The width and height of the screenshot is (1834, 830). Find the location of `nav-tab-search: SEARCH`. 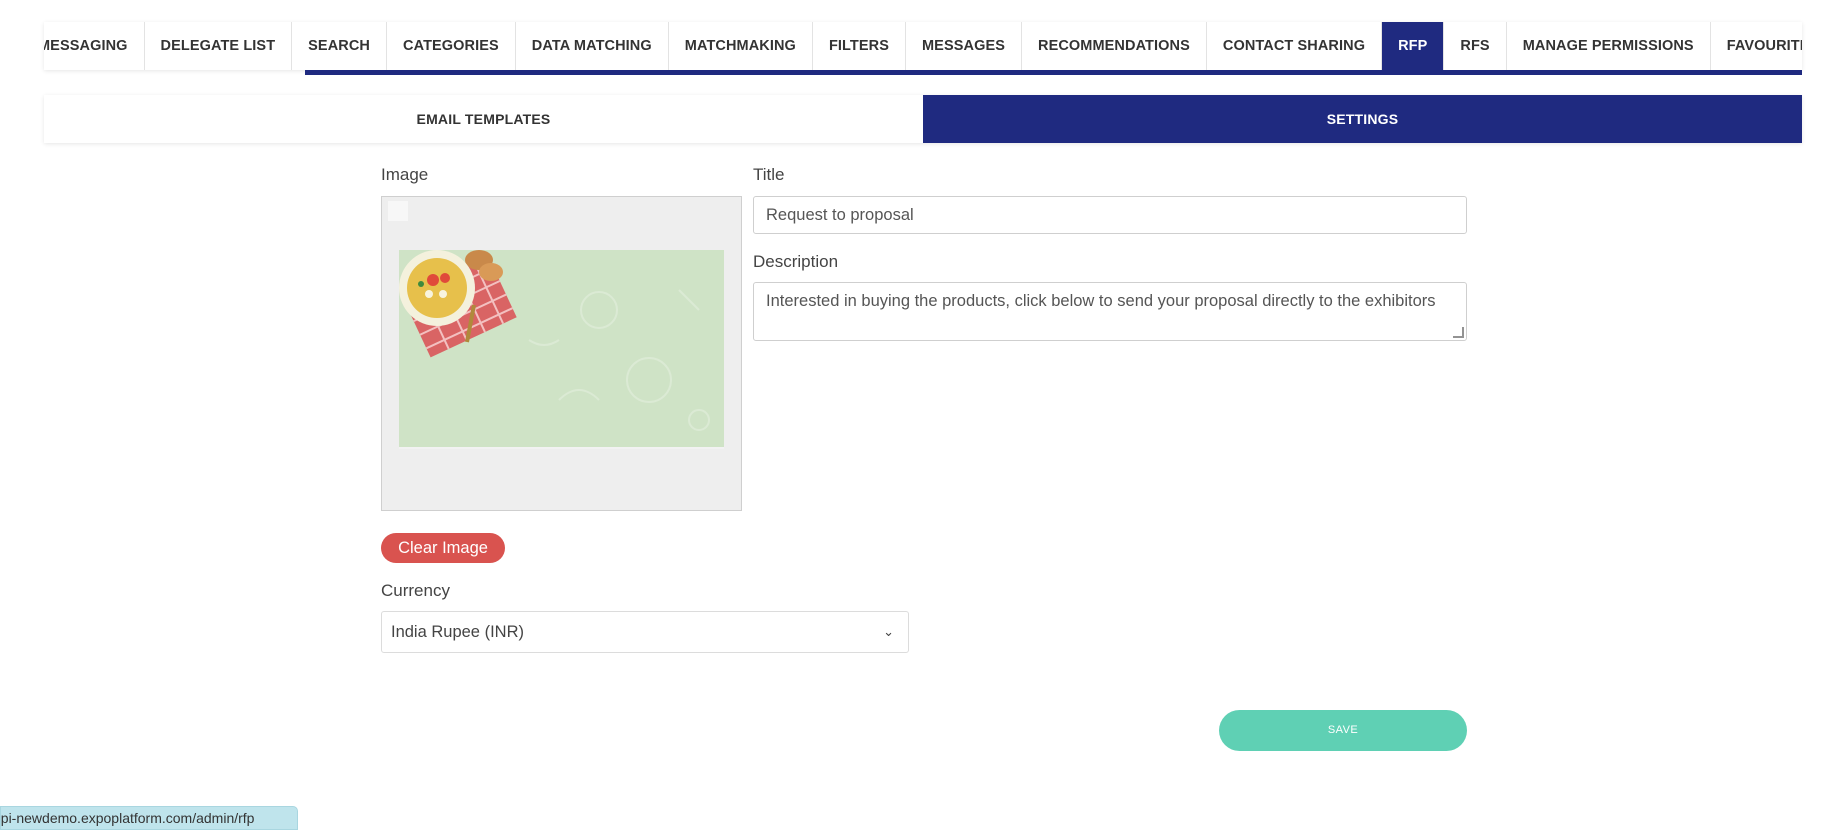

nav-tab-search: SEARCH is located at coordinates (339, 46).